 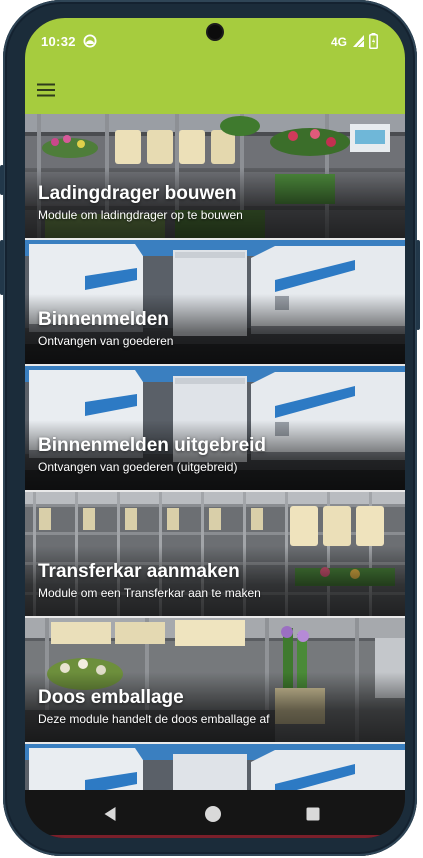 What do you see at coordinates (140, 215) in the screenshot?
I see `module-subtitle: Module om ladingdrager op te bouwen` at bounding box center [140, 215].